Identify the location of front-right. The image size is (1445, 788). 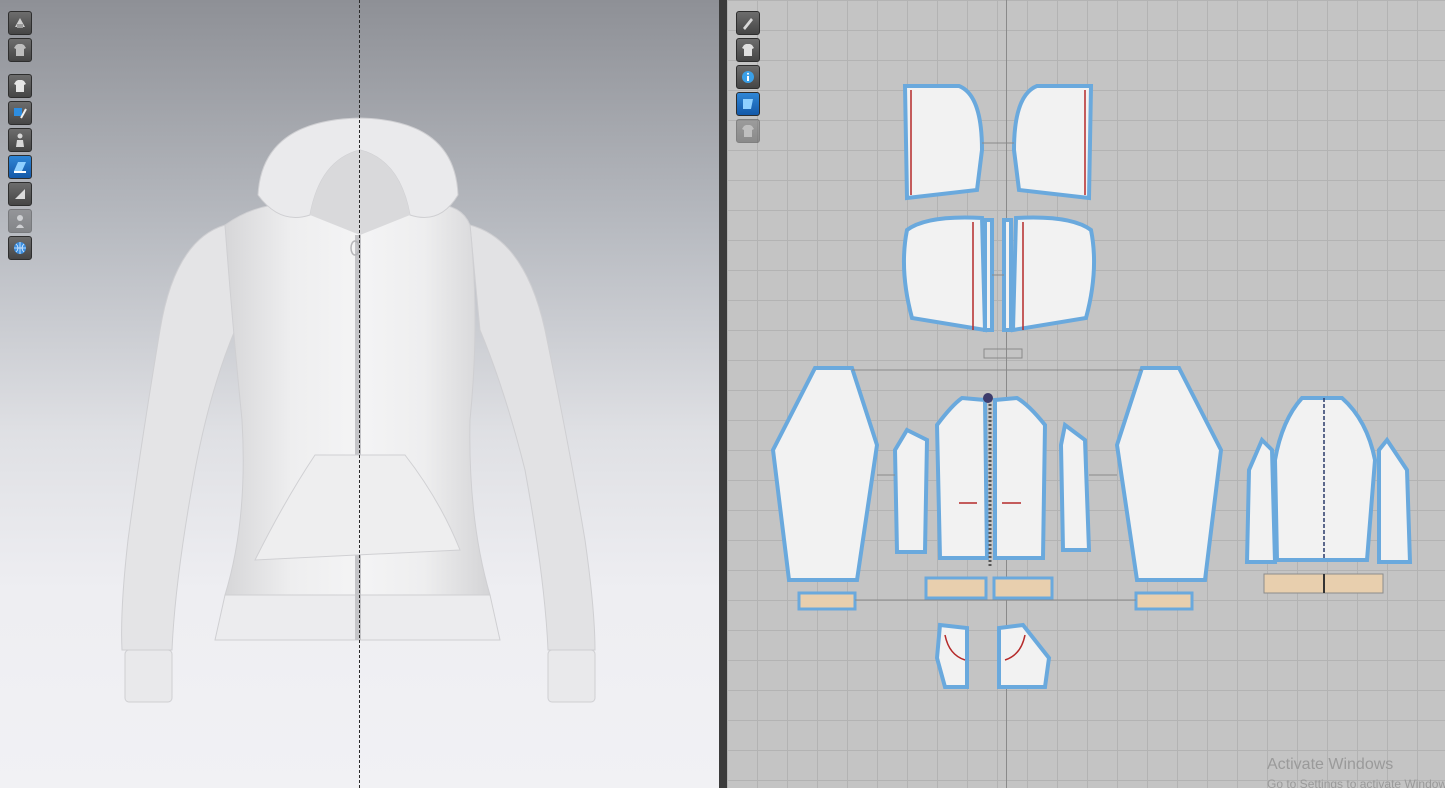
(1020, 477).